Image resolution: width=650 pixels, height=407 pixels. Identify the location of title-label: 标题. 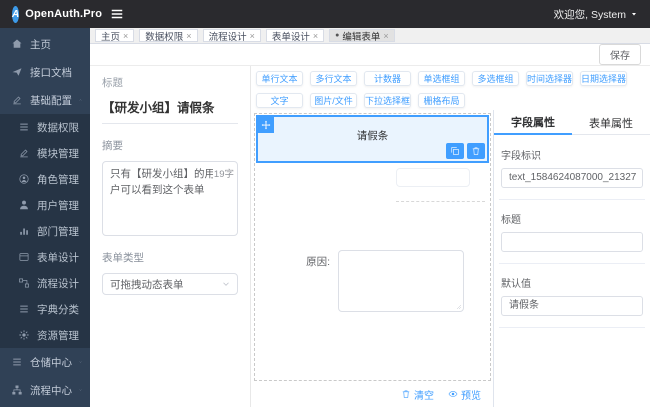
(112, 83).